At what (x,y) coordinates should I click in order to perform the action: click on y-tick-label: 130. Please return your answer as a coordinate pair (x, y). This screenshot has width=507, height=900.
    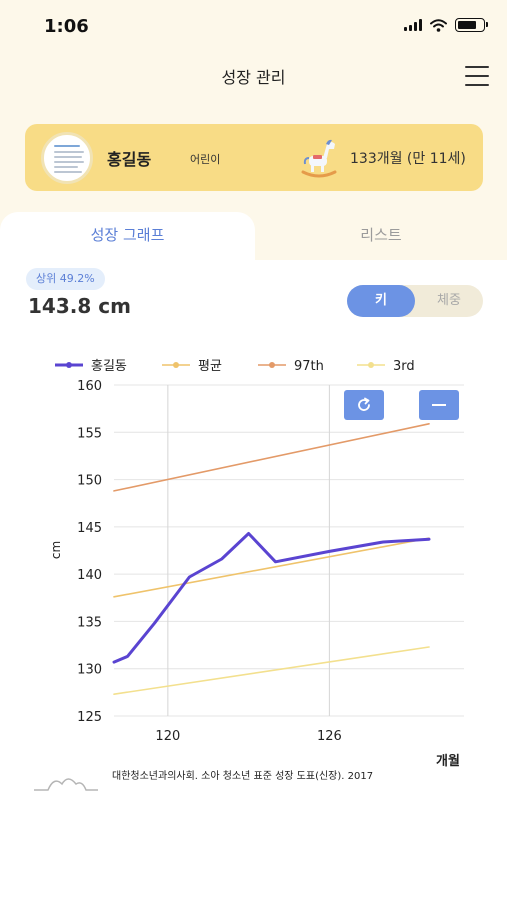
    Looking at the image, I should click on (89, 670).